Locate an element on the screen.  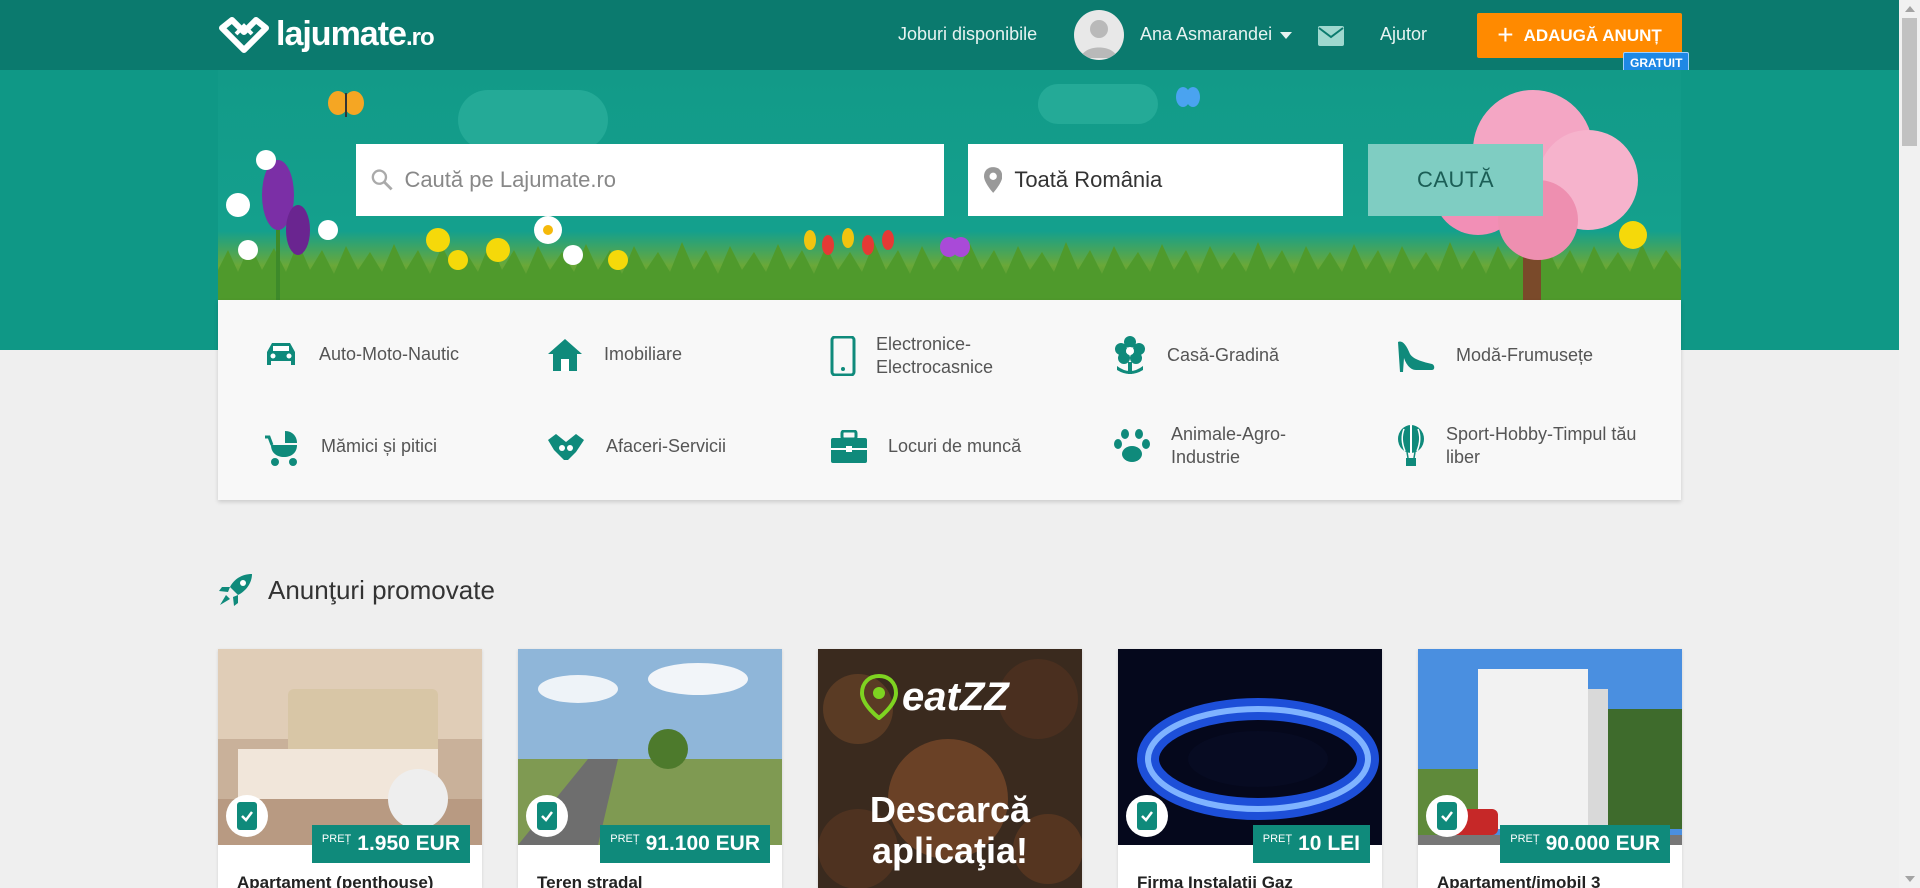
location-field is located at coordinates (1155, 180).